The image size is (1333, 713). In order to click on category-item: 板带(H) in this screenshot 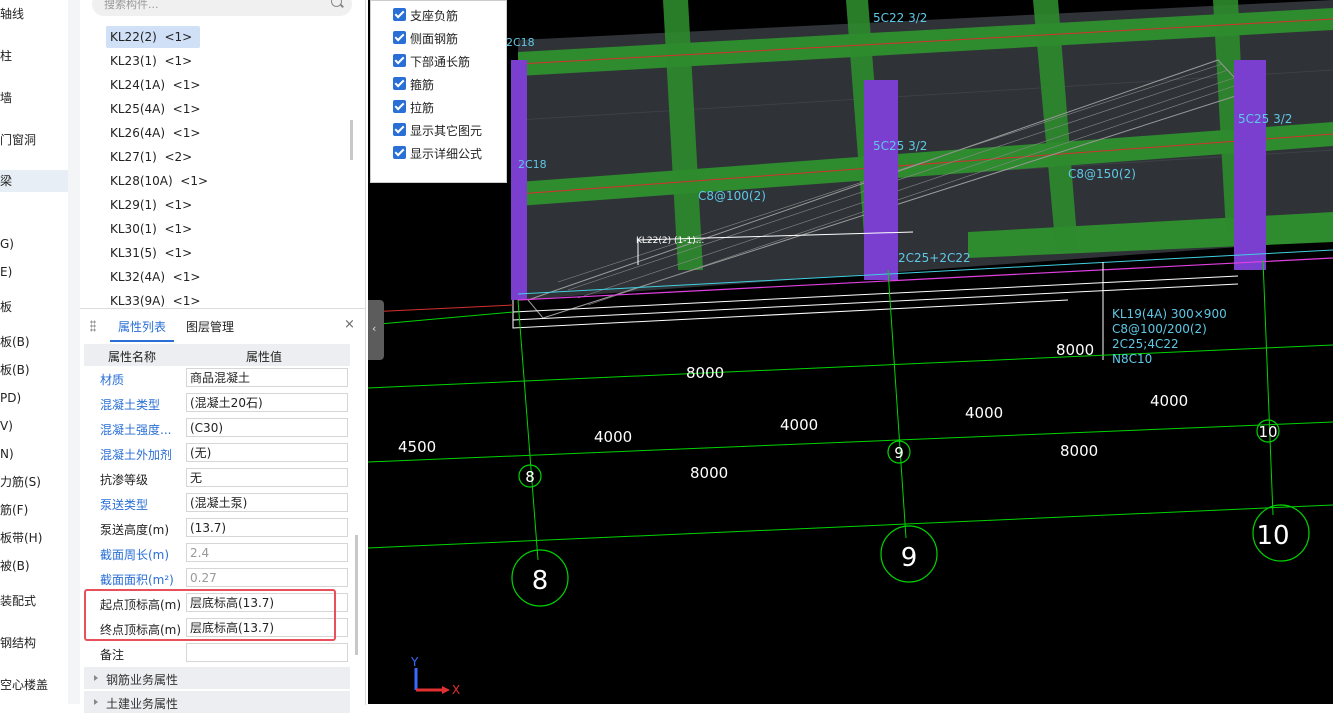, I will do `click(34, 538)`.